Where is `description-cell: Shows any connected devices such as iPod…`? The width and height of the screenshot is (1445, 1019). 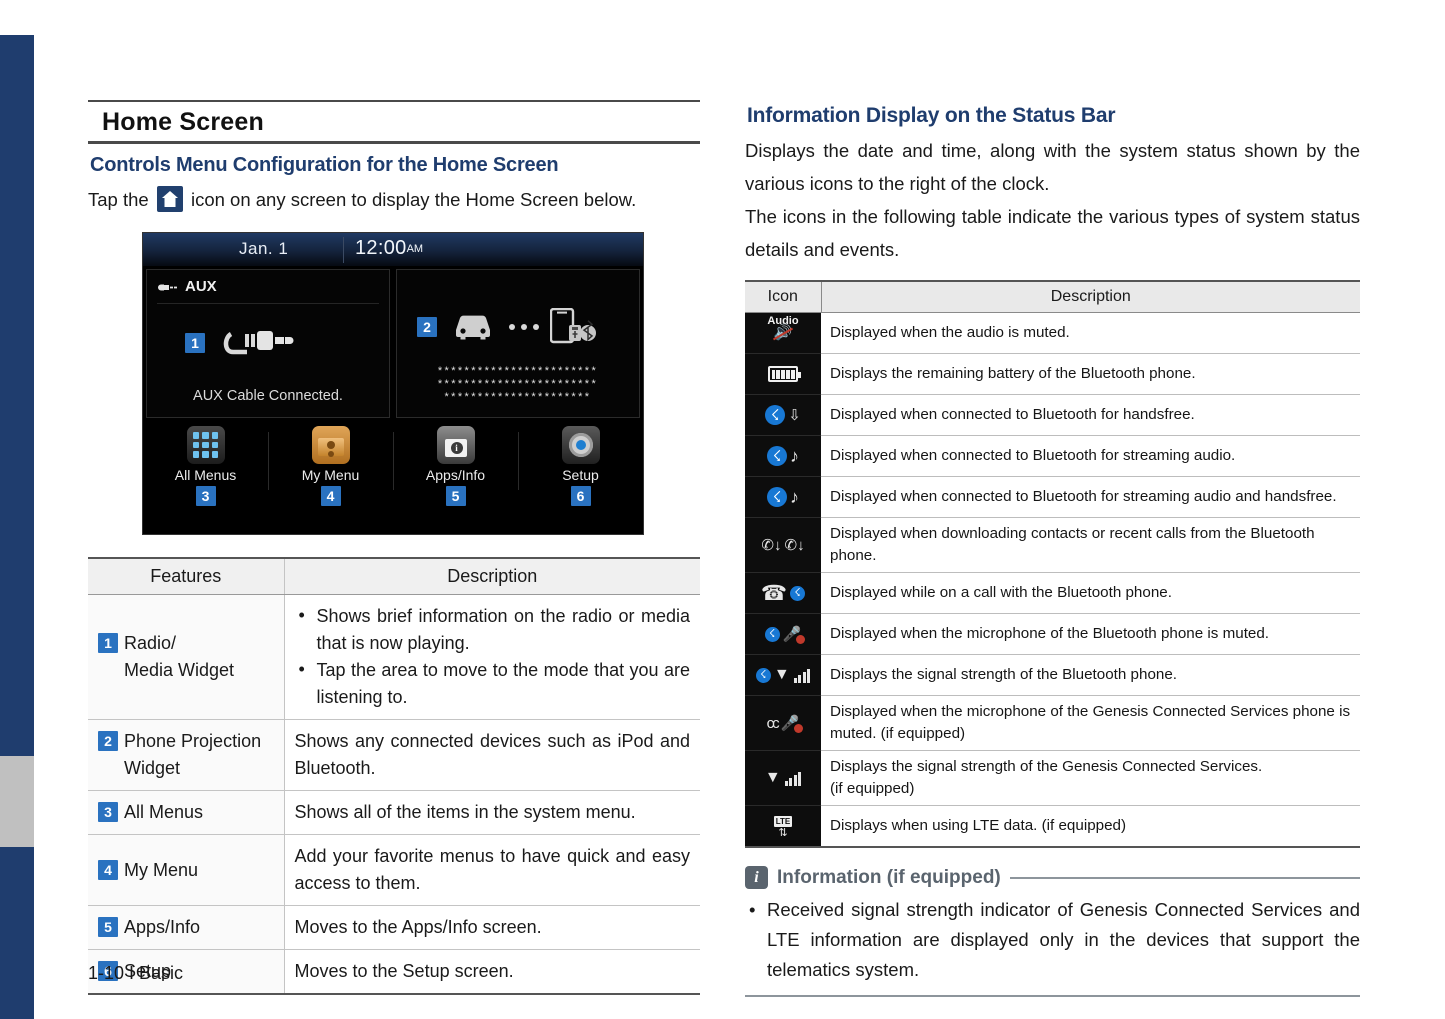
description-cell: Shows any connected devices such as iPod… is located at coordinates (492, 755).